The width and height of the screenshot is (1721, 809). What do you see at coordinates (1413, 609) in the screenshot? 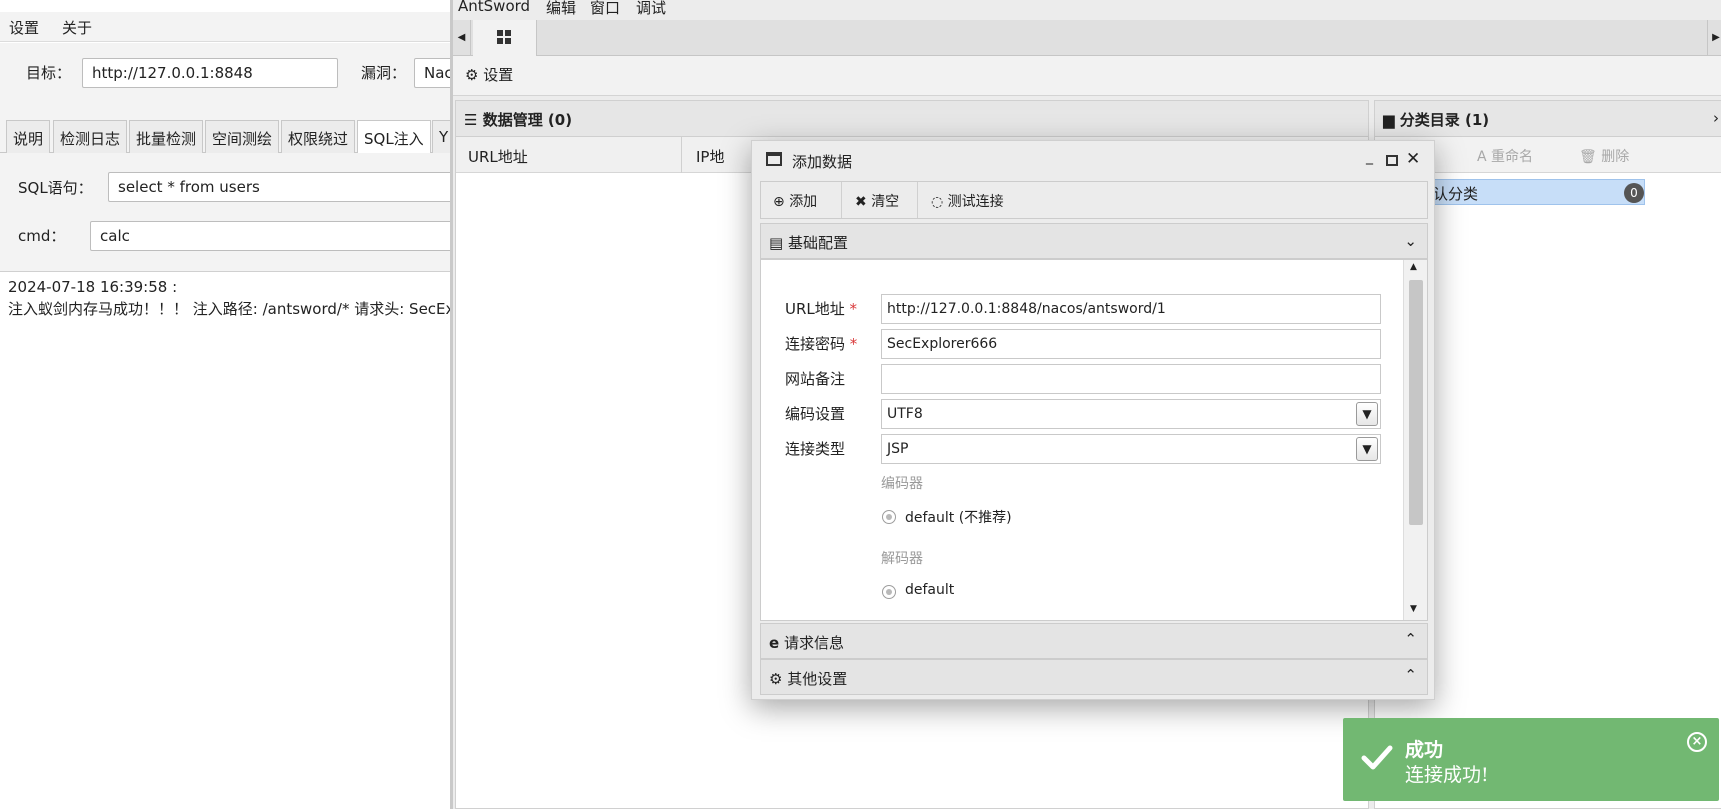
I see `scroll-down-icon: ▼` at bounding box center [1413, 609].